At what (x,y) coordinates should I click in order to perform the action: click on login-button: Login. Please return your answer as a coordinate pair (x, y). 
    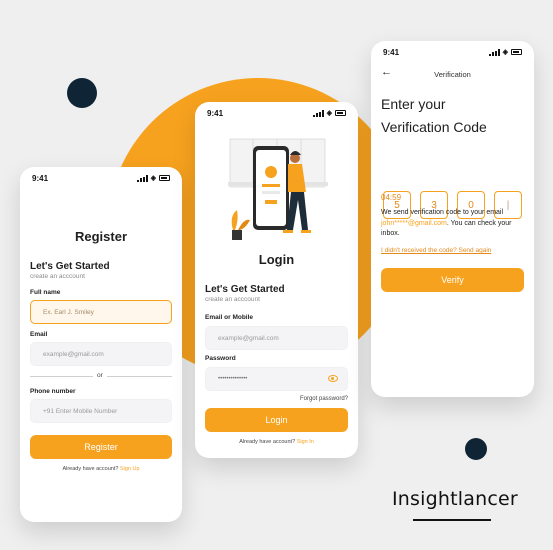
    Looking at the image, I should click on (276, 420).